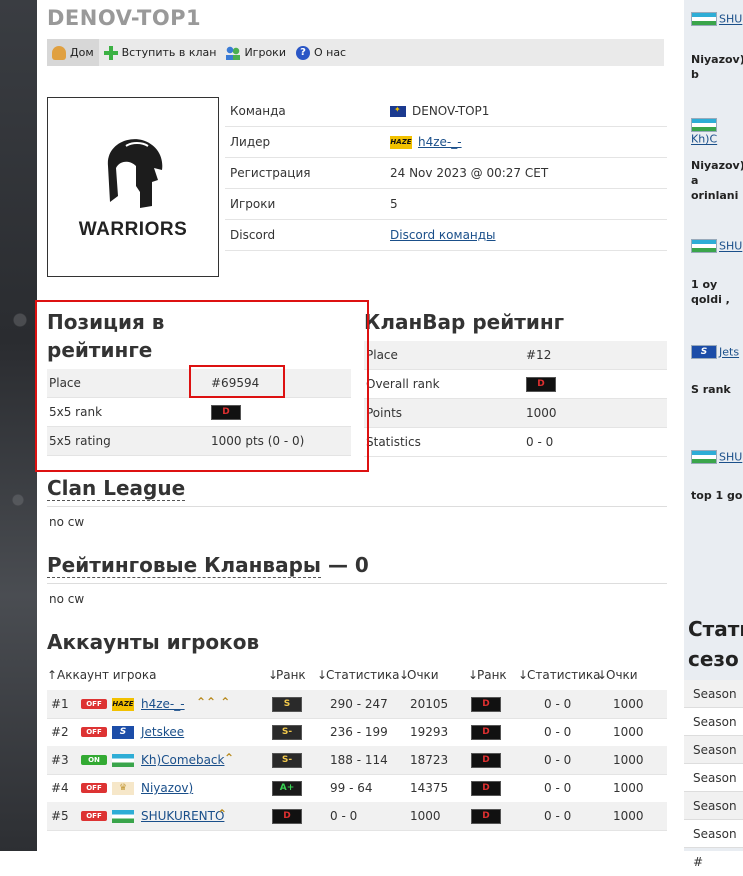 The image size is (743, 876). What do you see at coordinates (287, 788) in the screenshot?
I see `rank-badge: A+` at bounding box center [287, 788].